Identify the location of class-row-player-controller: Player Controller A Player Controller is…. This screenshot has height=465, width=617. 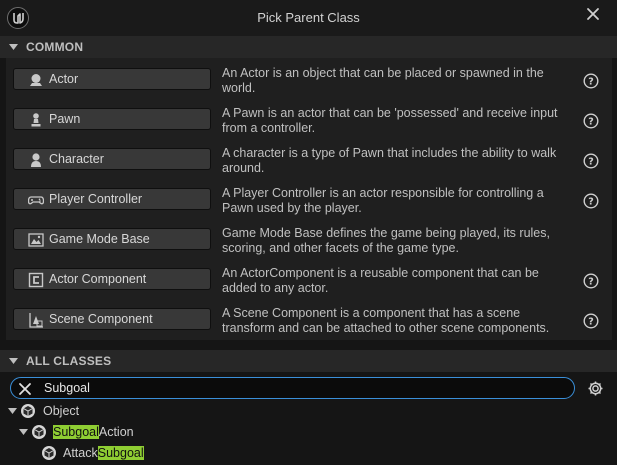
(308, 204).